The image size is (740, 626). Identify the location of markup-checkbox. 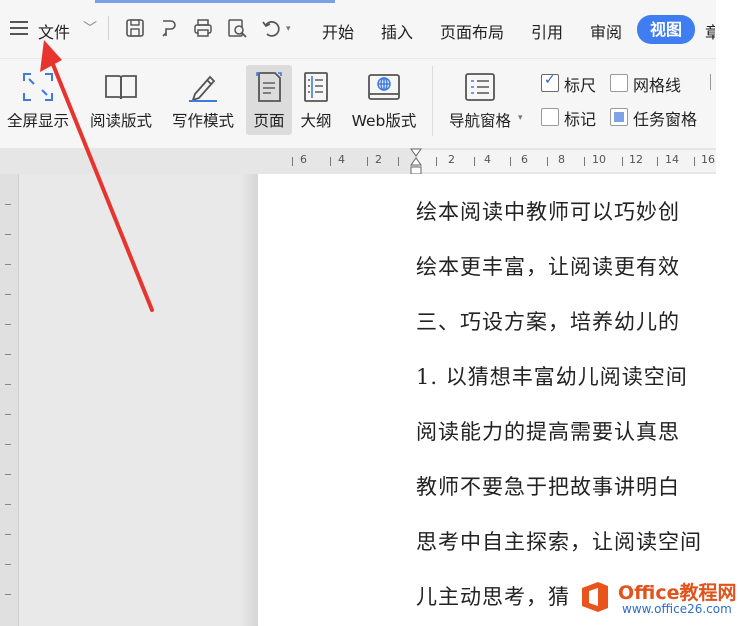
(550, 117).